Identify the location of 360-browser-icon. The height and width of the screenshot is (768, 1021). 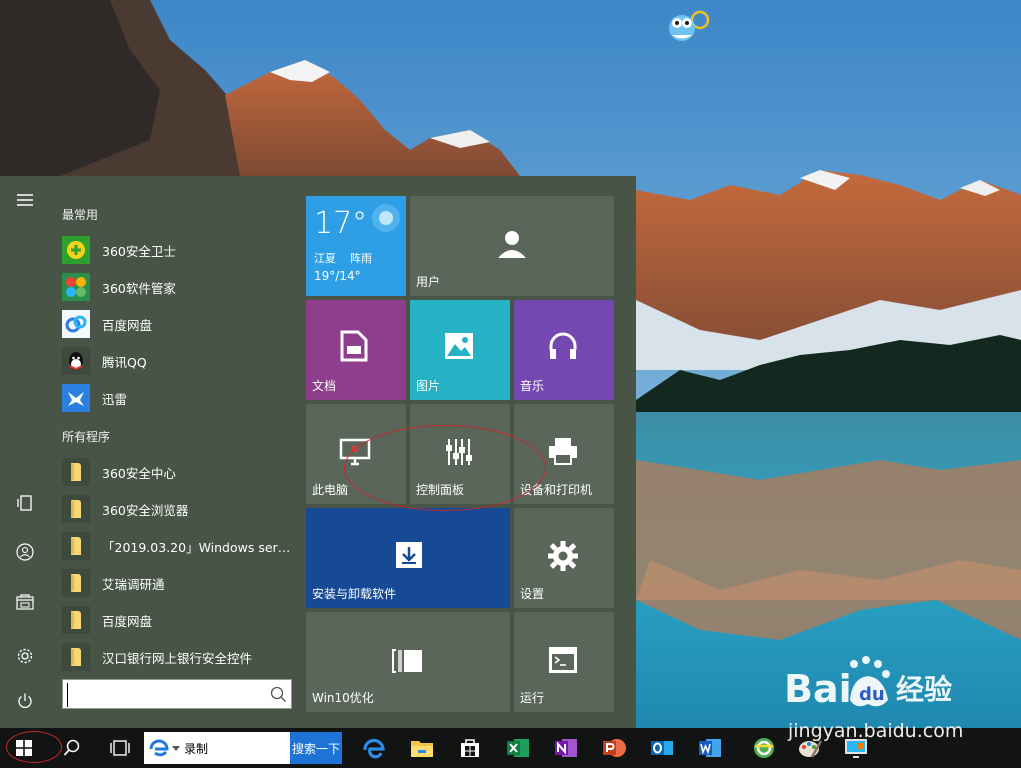
(764, 748).